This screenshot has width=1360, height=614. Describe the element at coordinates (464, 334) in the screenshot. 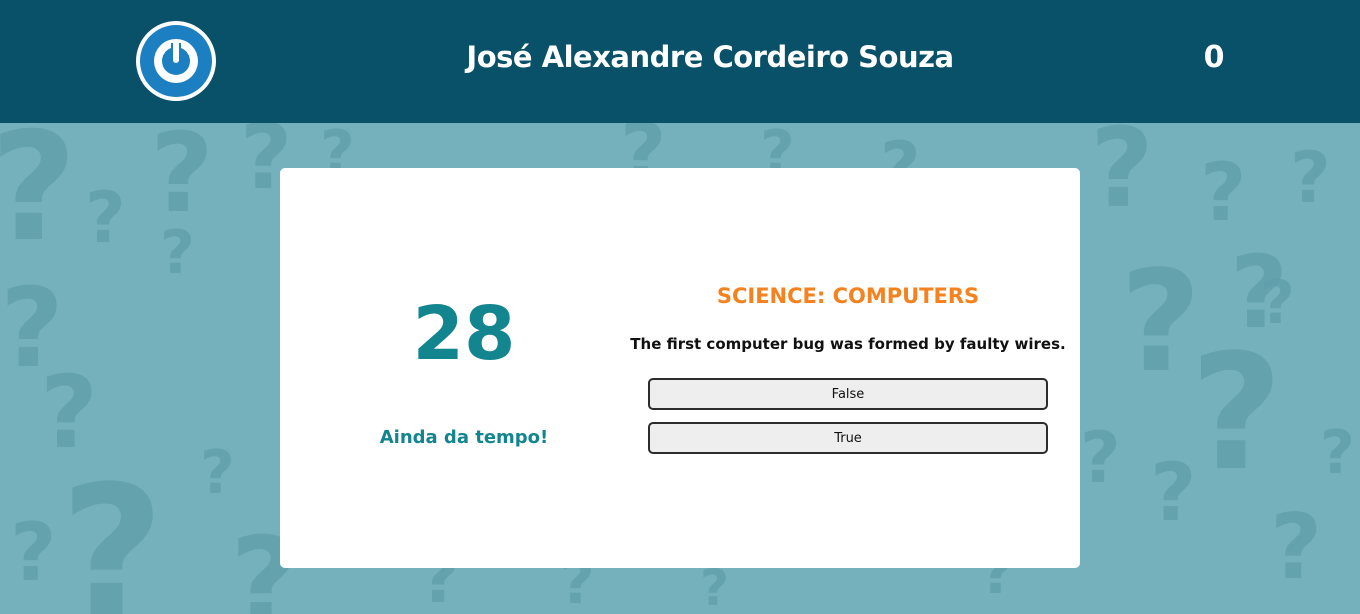

I see `countdown-timer: 28` at that location.